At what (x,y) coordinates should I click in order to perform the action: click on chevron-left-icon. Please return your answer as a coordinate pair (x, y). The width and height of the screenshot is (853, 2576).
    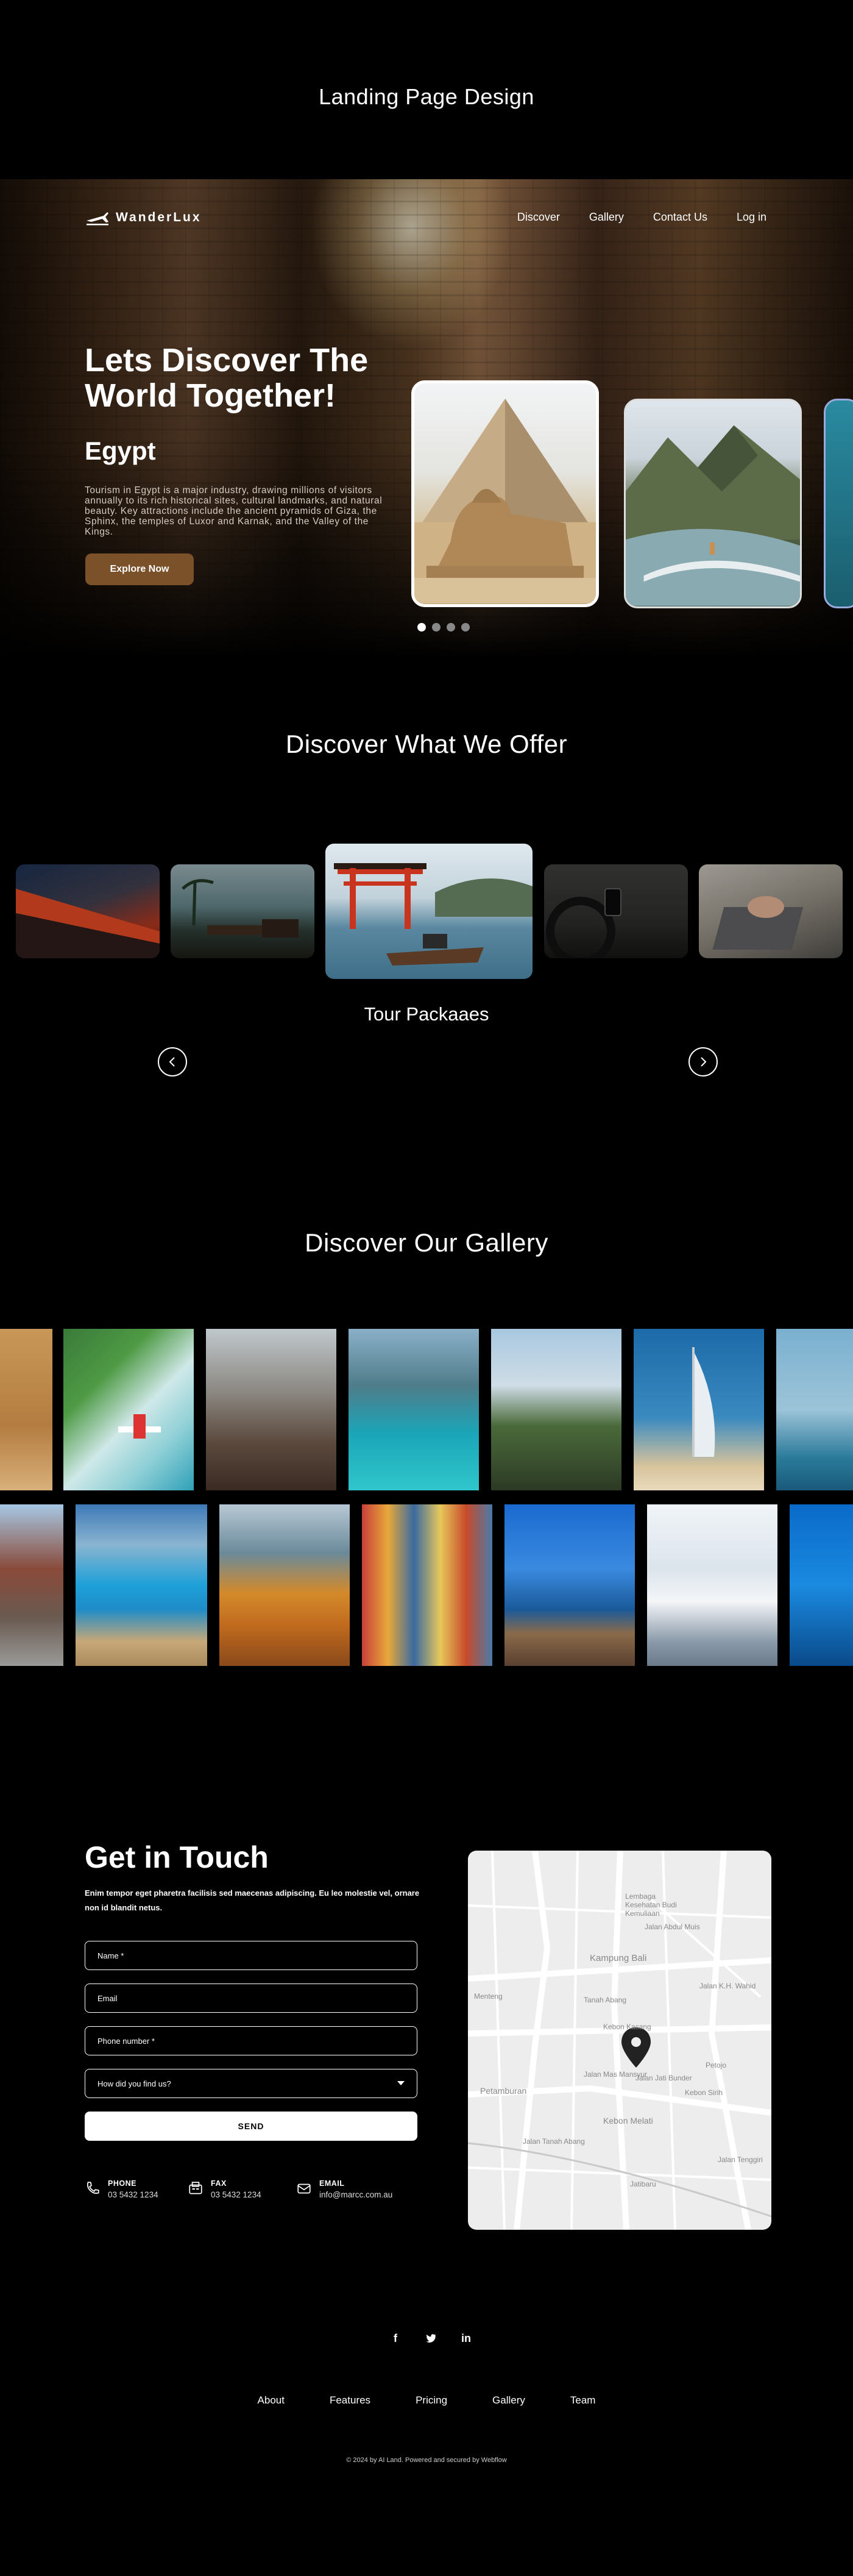
    Looking at the image, I should click on (172, 1062).